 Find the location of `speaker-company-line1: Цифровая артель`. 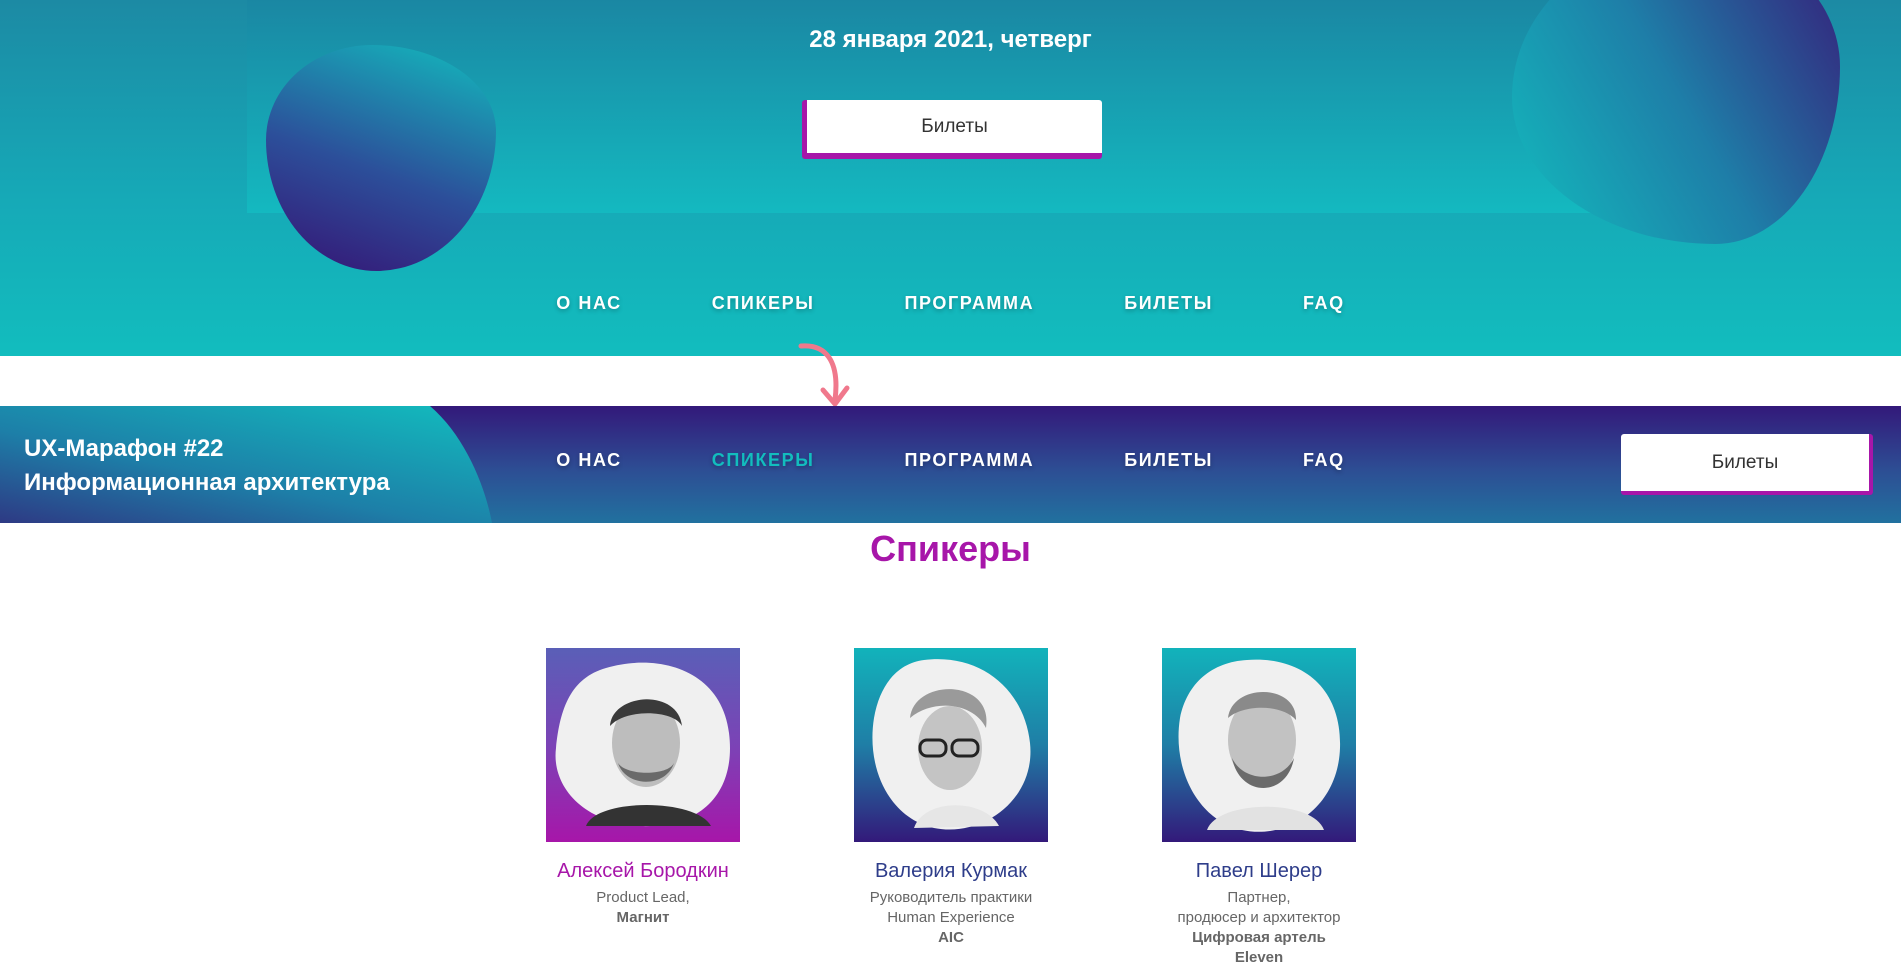

speaker-company-line1: Цифровая артель is located at coordinates (1259, 937).